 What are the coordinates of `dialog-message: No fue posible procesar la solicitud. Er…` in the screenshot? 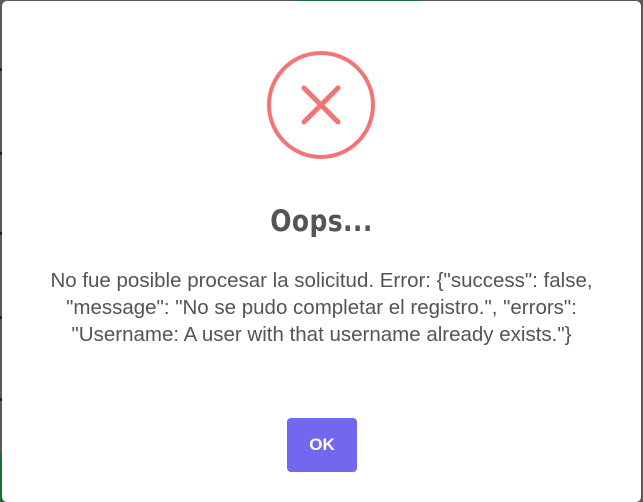 It's located at (321, 307).